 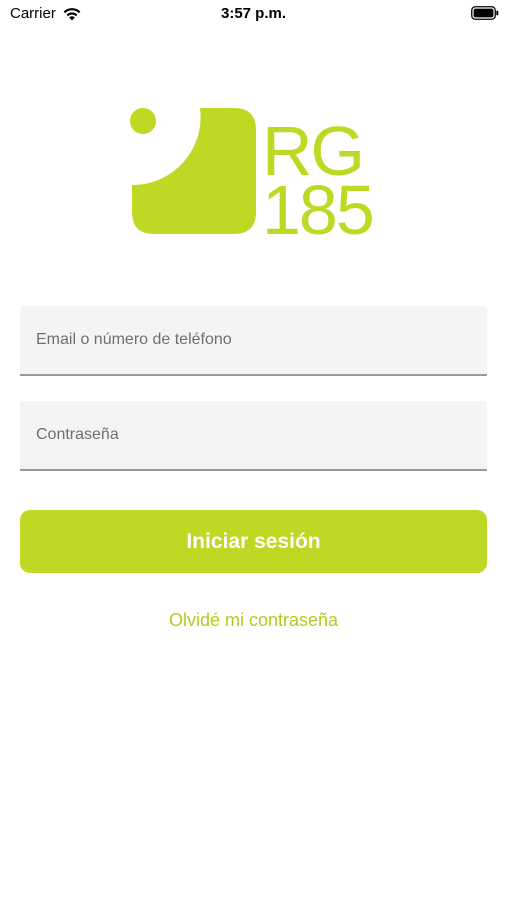 What do you see at coordinates (193, 171) in the screenshot?
I see `logo-mark` at bounding box center [193, 171].